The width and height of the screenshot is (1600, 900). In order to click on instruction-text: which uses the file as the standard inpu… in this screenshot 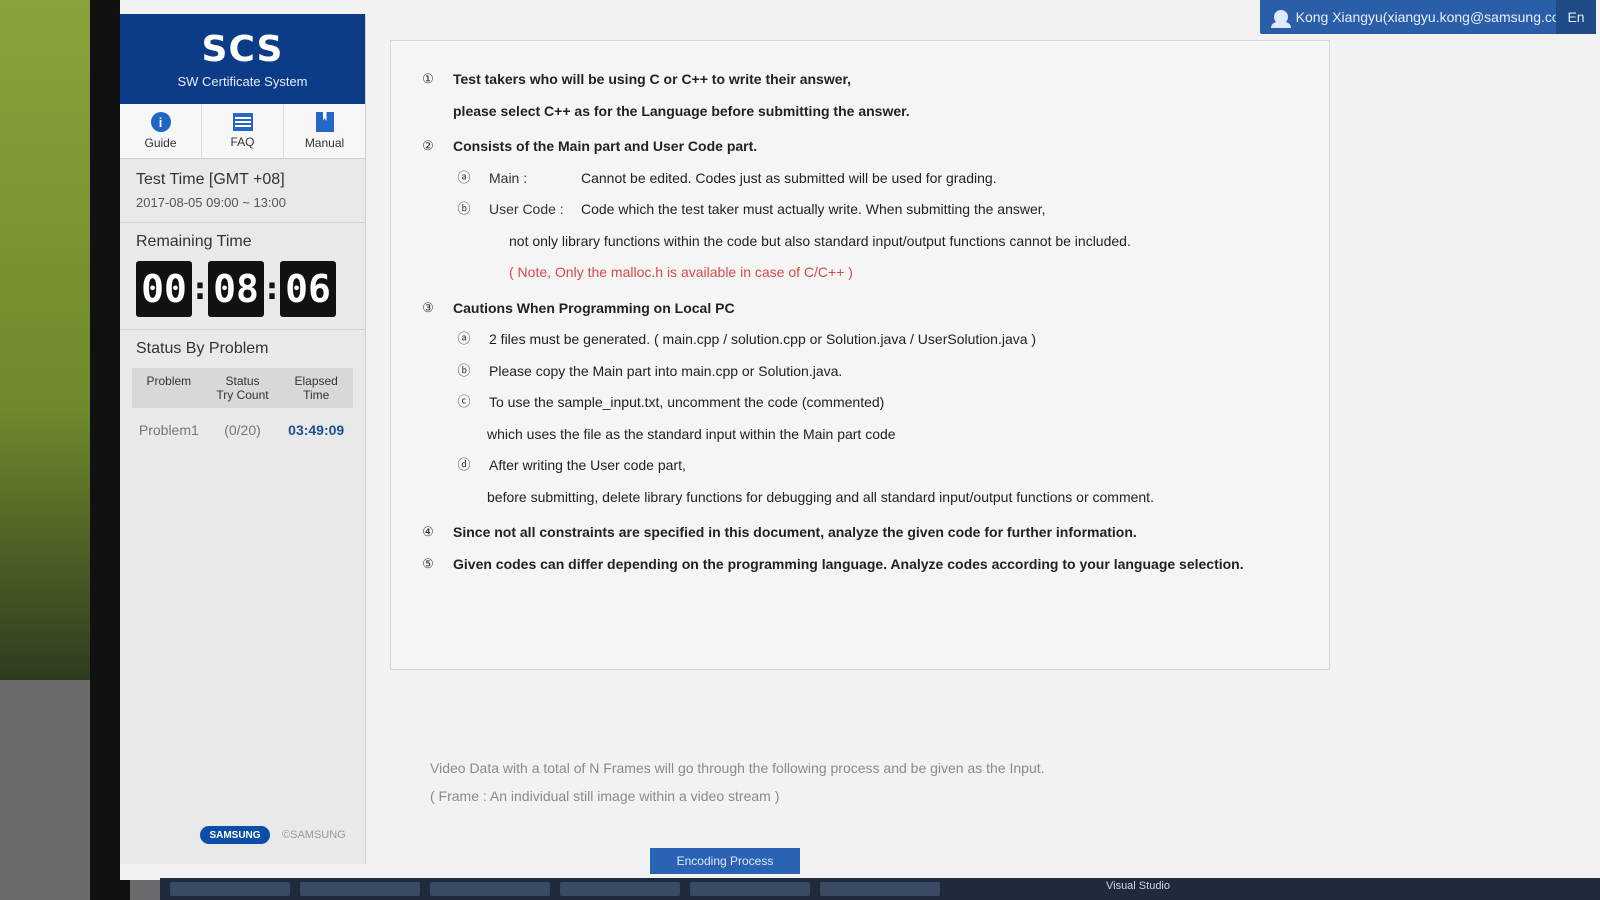, I will do `click(691, 433)`.